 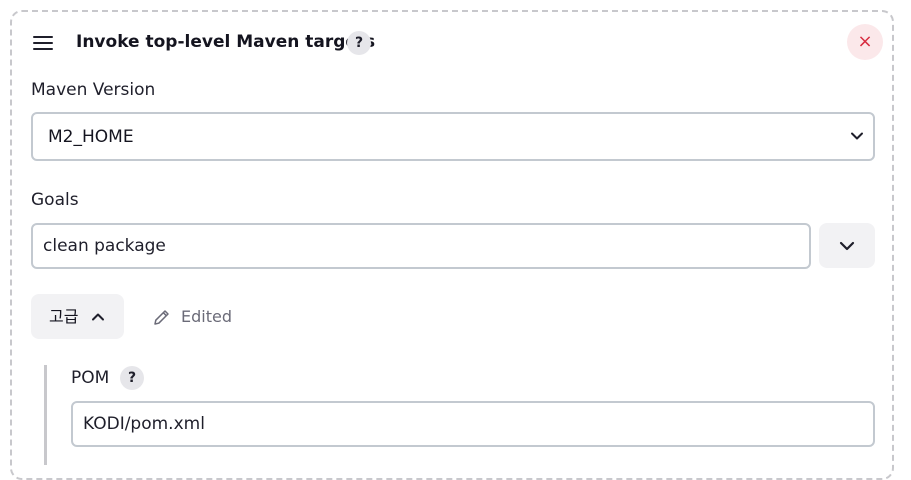 I want to click on edited-label: Edited, so click(x=206, y=316).